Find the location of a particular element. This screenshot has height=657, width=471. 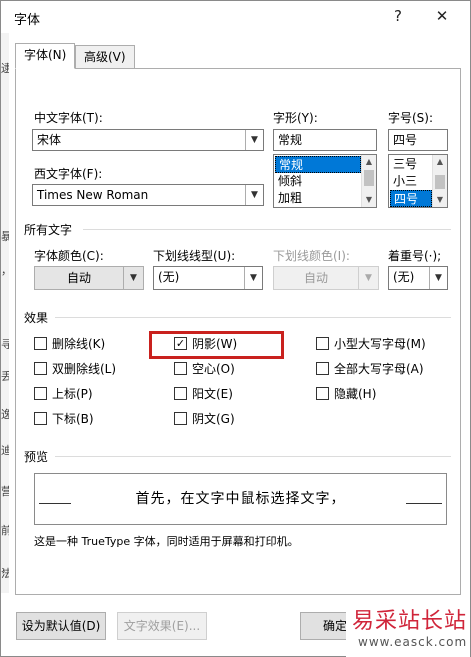

font-style-option-regular: 常规 is located at coordinates (318, 164).